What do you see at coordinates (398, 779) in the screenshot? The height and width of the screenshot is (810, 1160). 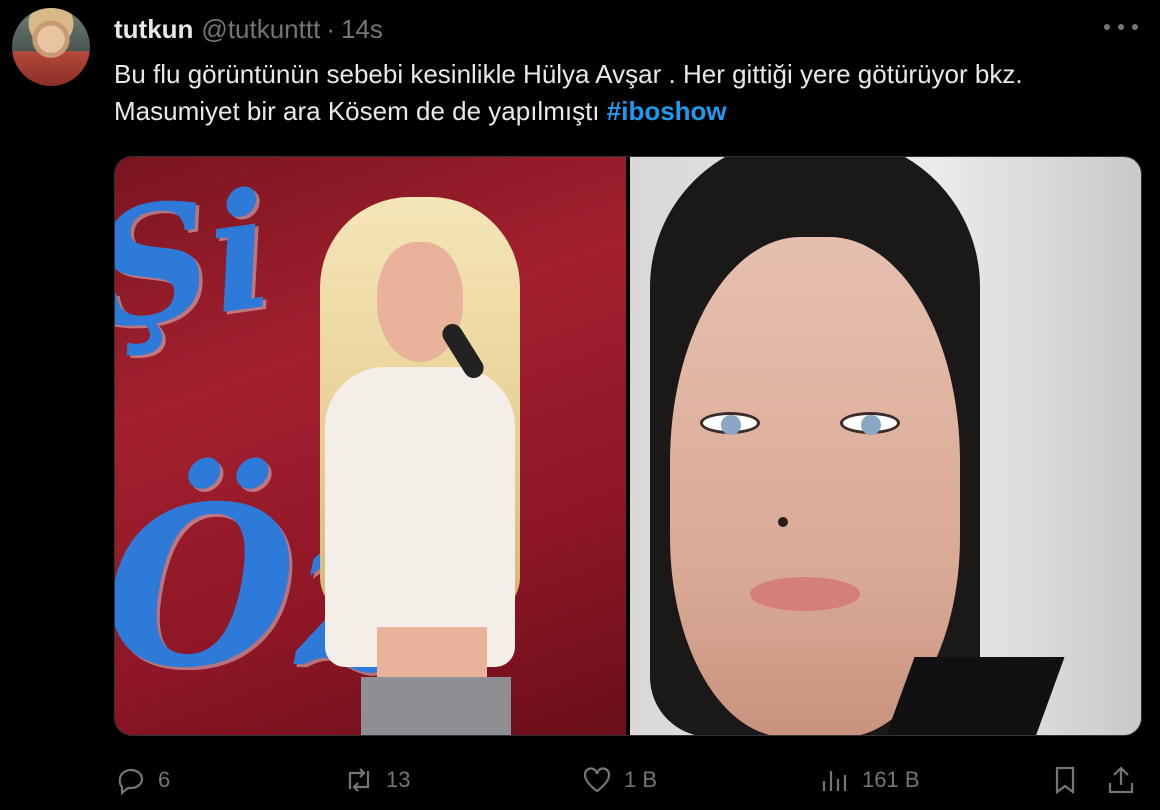 I see `retweet-count: 13` at bounding box center [398, 779].